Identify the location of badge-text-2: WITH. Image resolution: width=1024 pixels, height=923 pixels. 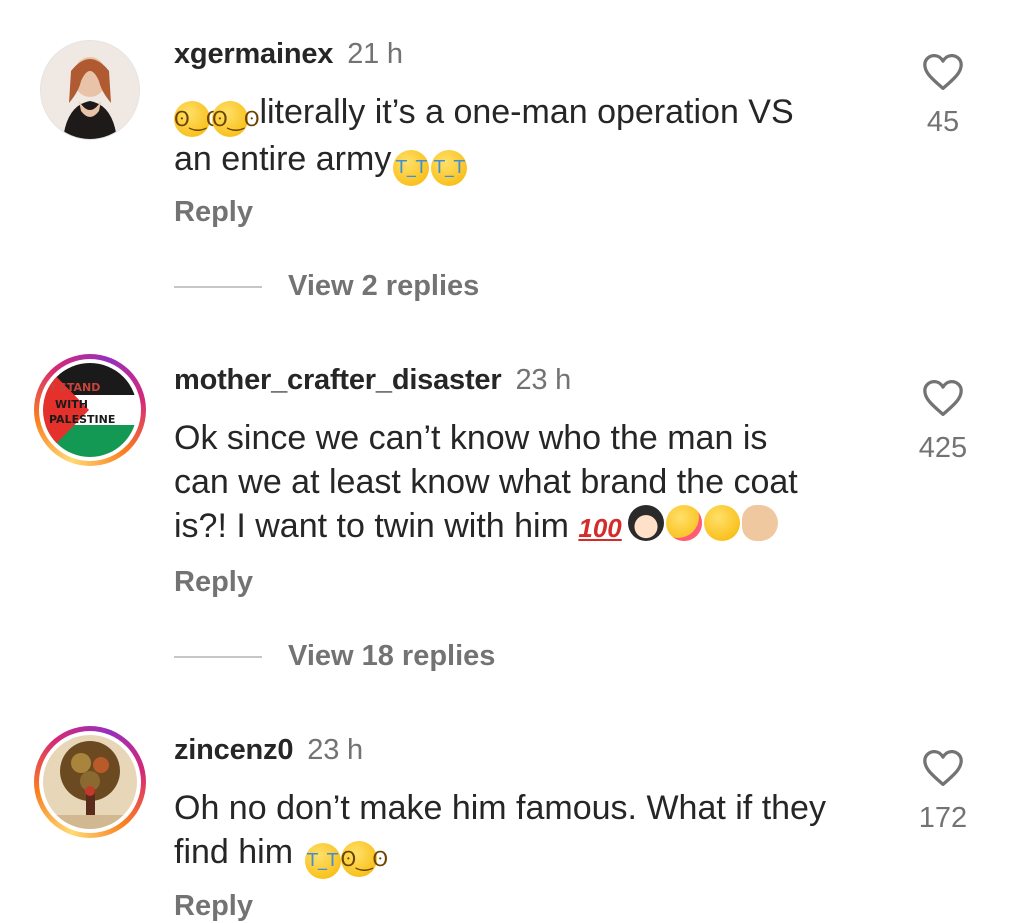
(71, 404).